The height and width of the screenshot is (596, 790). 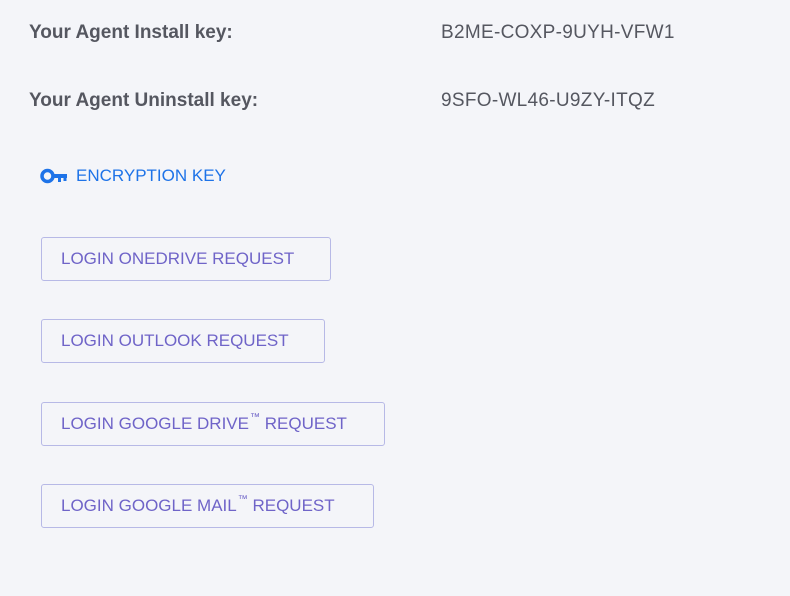 I want to click on login-outlook-label: LOGIN OUTLOOK REQUEST, so click(x=175, y=340).